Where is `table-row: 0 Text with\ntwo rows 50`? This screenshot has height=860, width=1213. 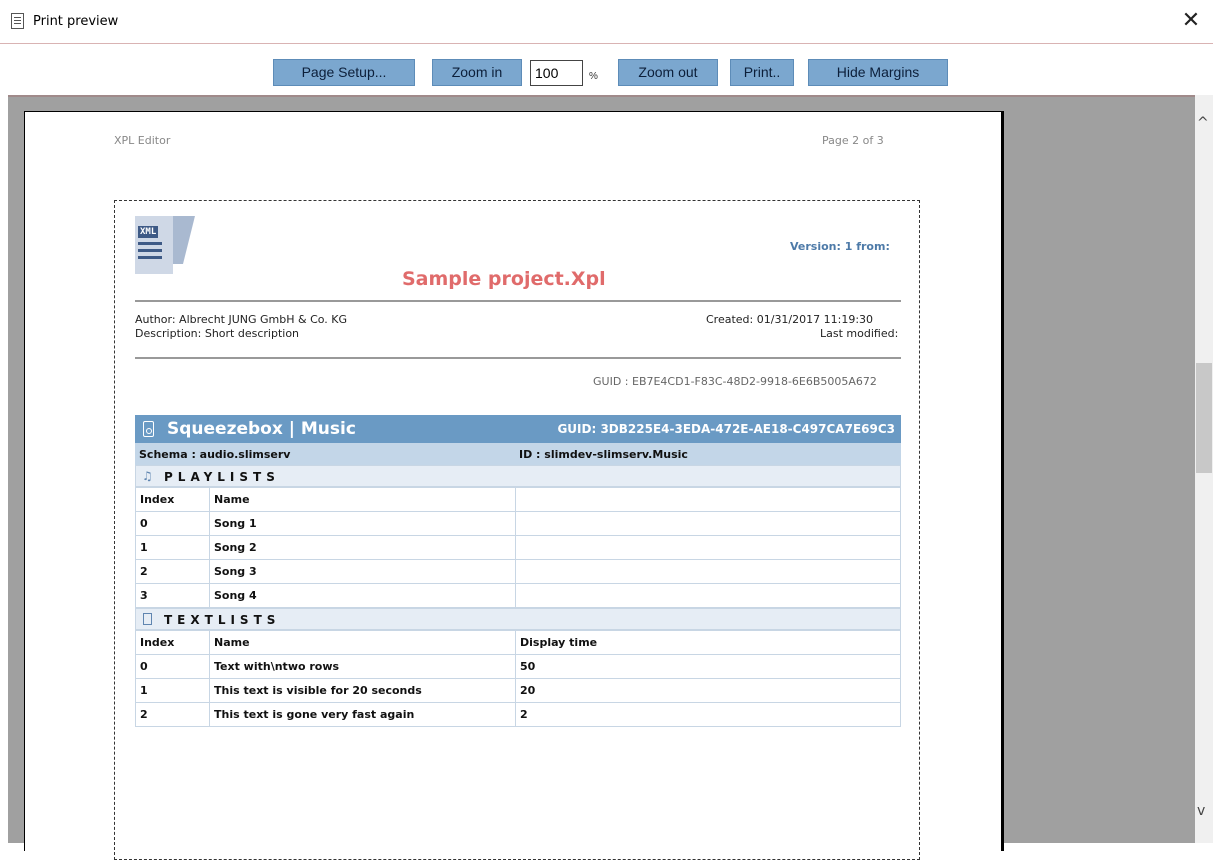 table-row: 0 Text with\ntwo rows 50 is located at coordinates (518, 666).